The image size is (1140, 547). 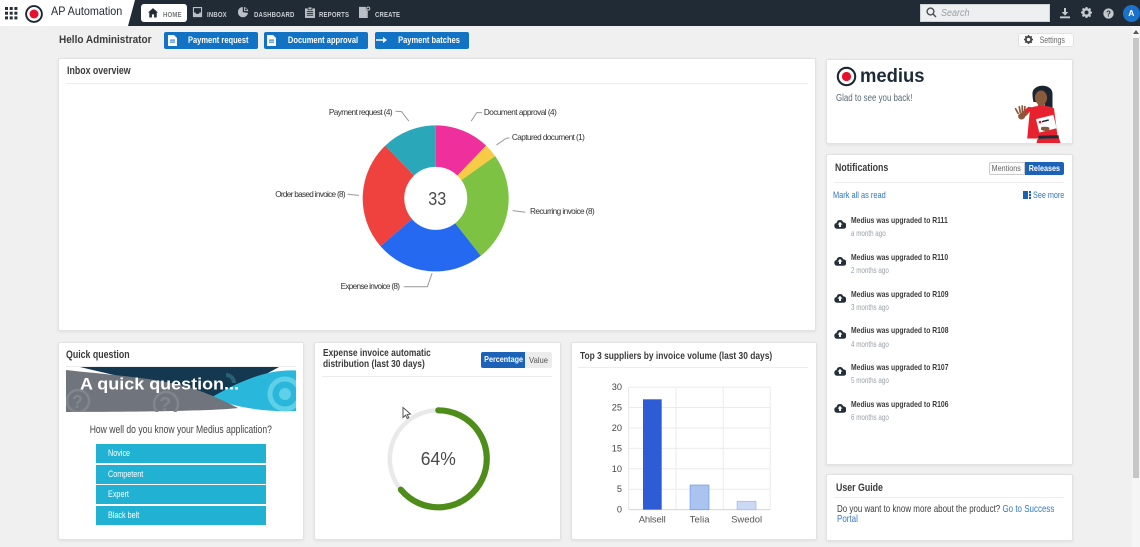 What do you see at coordinates (562, 211) in the screenshot?
I see `svg-text: Recurring invoice (8)` at bounding box center [562, 211].